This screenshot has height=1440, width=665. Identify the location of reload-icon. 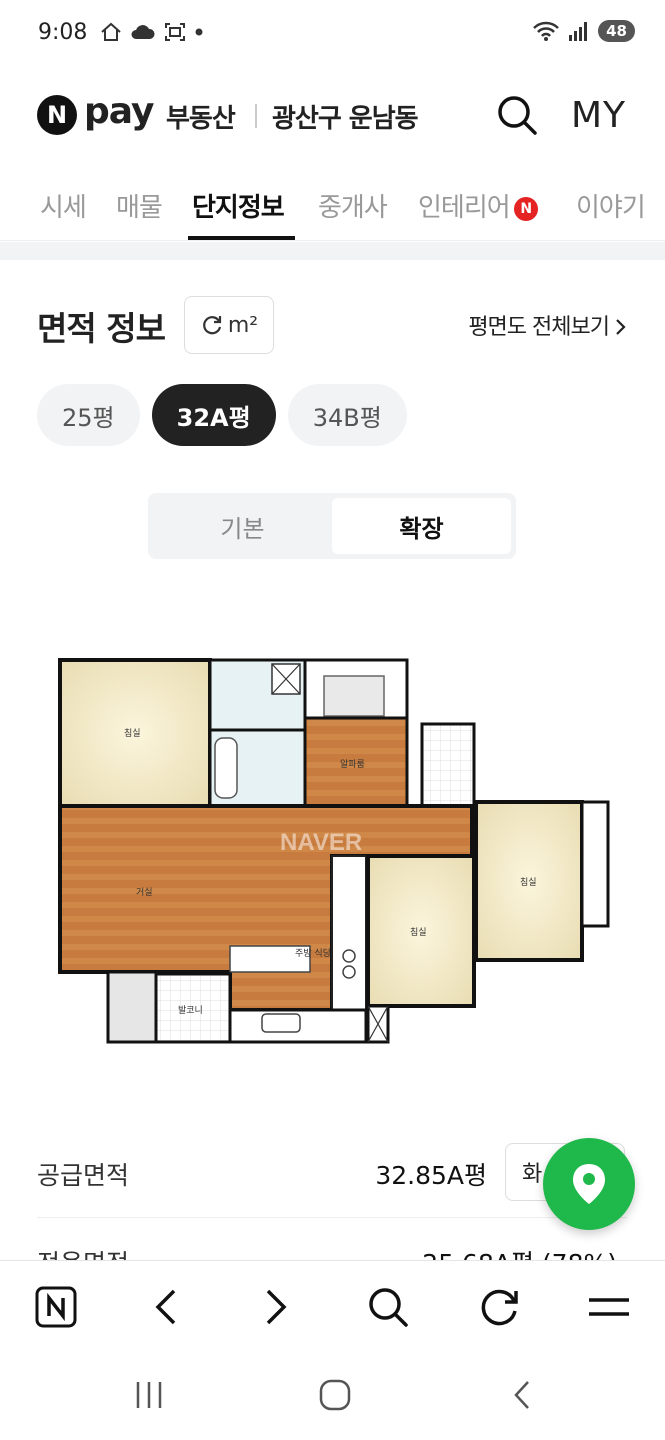
(500, 1307).